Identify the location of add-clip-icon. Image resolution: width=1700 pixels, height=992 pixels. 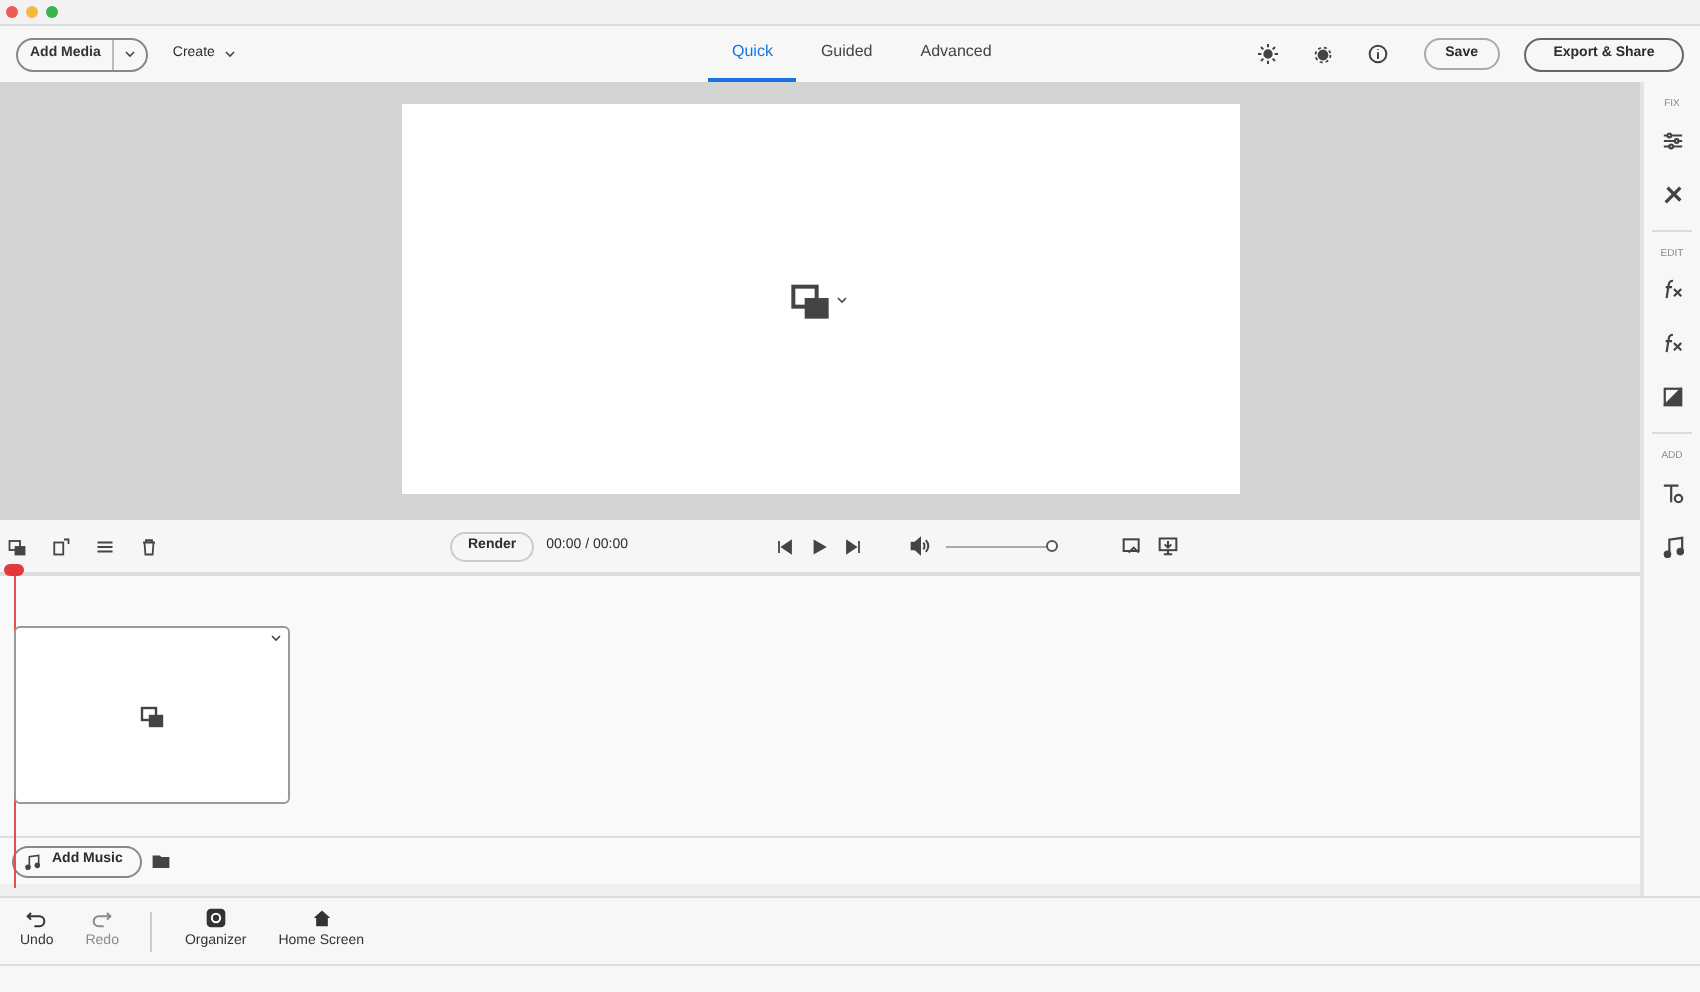
(17, 546).